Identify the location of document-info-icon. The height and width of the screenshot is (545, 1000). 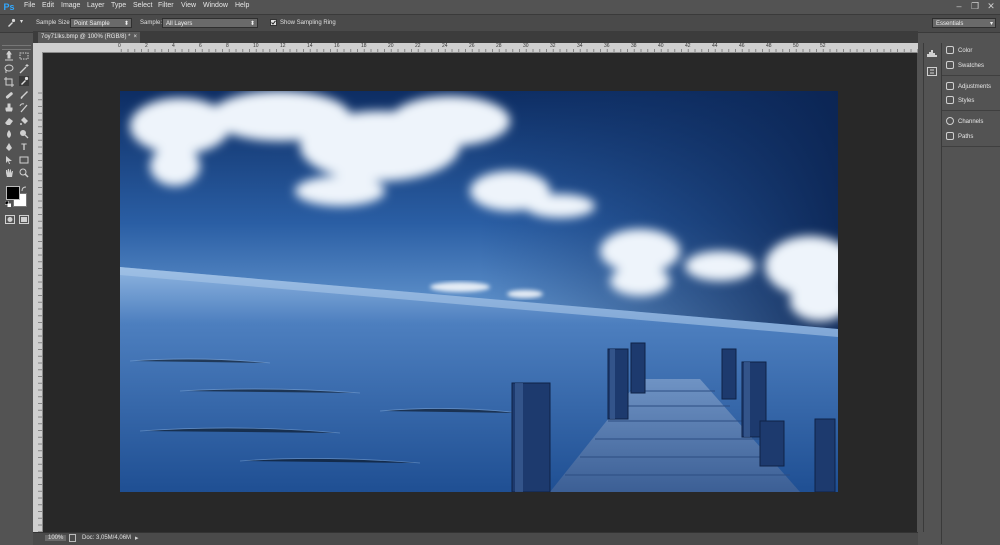
(72, 538).